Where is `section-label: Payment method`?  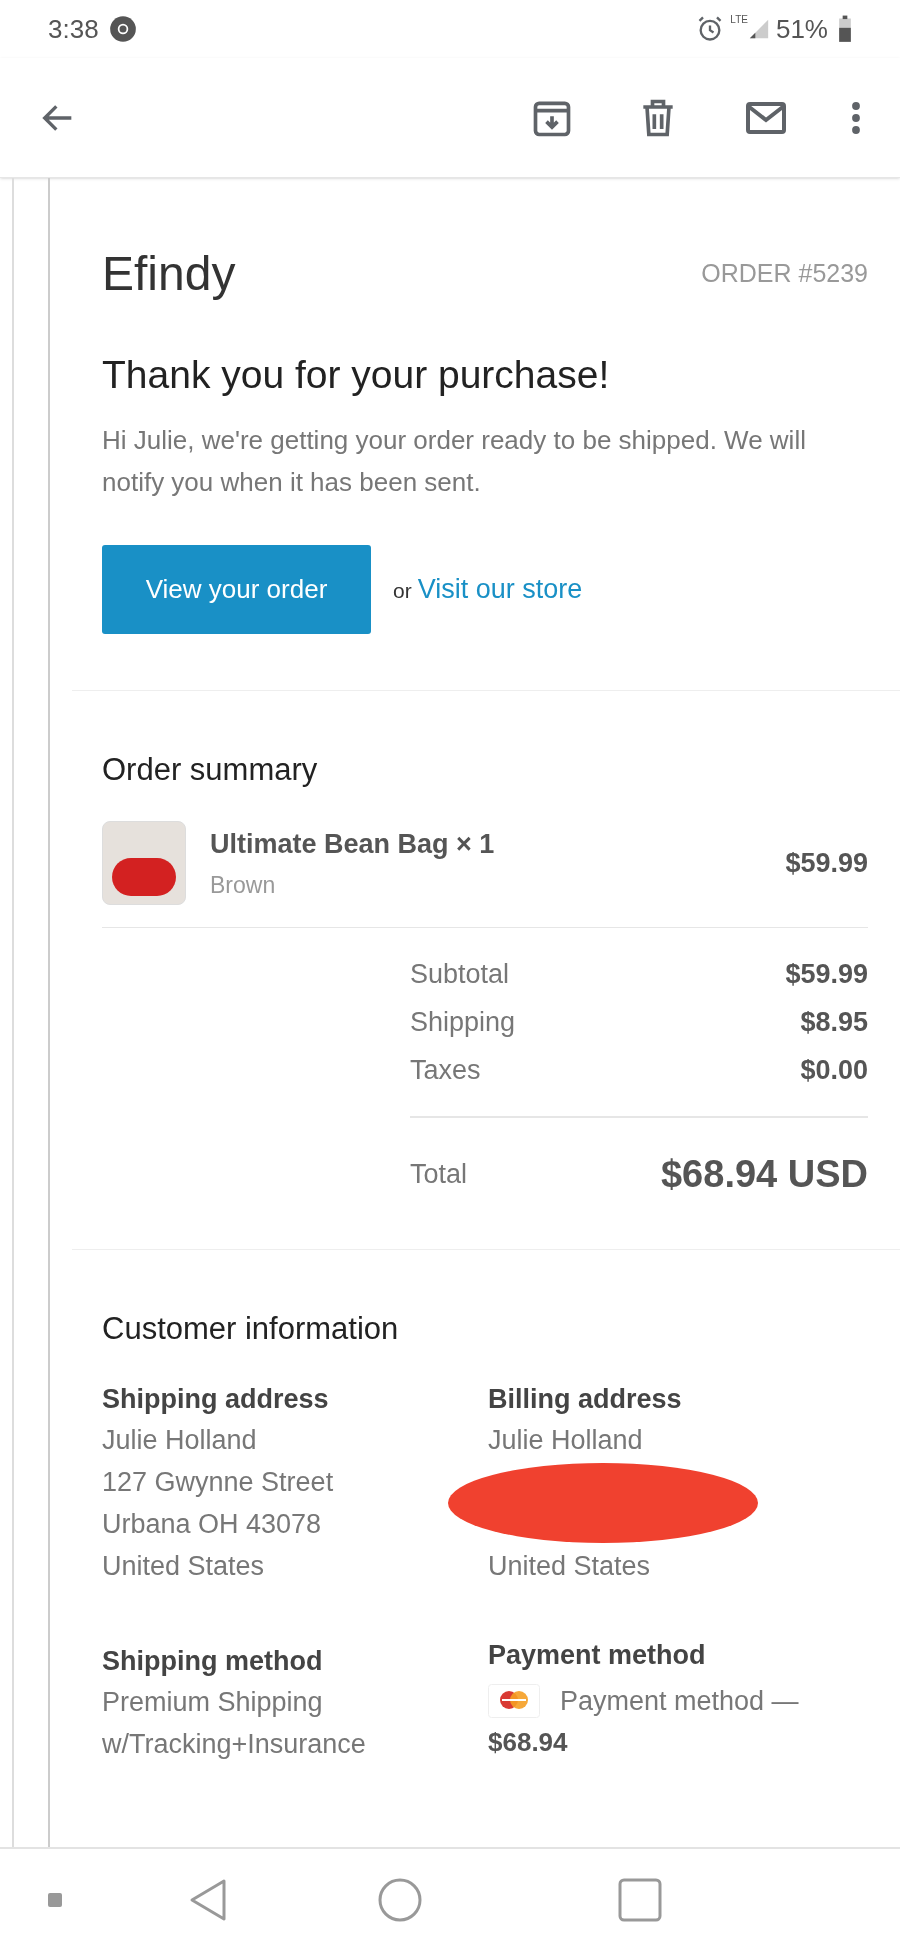
section-label: Payment method is located at coordinates (597, 1655).